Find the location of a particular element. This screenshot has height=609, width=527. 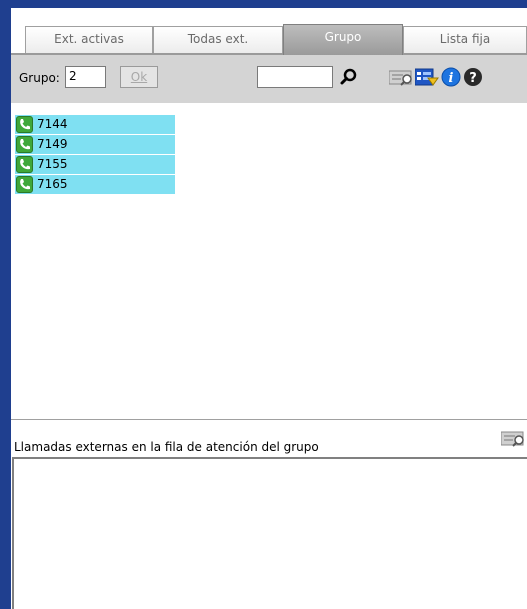

svg-text: i is located at coordinates (451, 78).